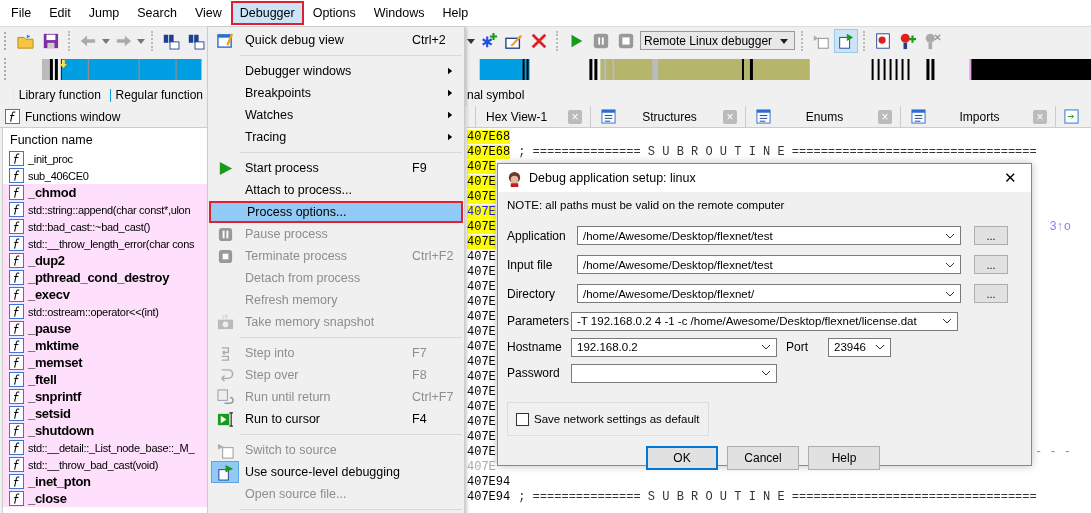 This screenshot has width=1091, height=513. Describe the element at coordinates (334, 13) in the screenshot. I see `menu-bar-item: Options` at that location.